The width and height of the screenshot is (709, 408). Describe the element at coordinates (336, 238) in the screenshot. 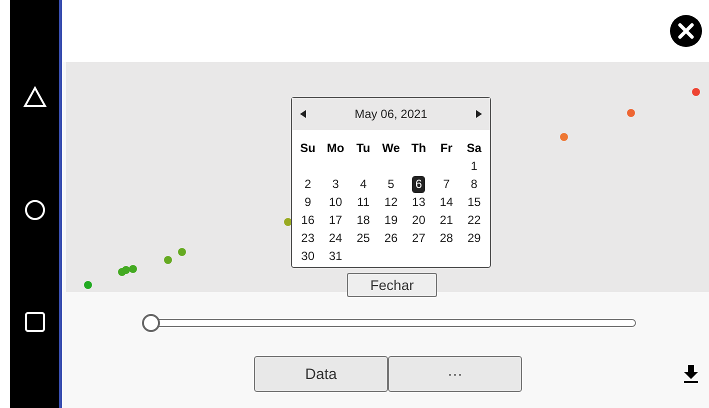

I see `calendar-day: 24` at that location.